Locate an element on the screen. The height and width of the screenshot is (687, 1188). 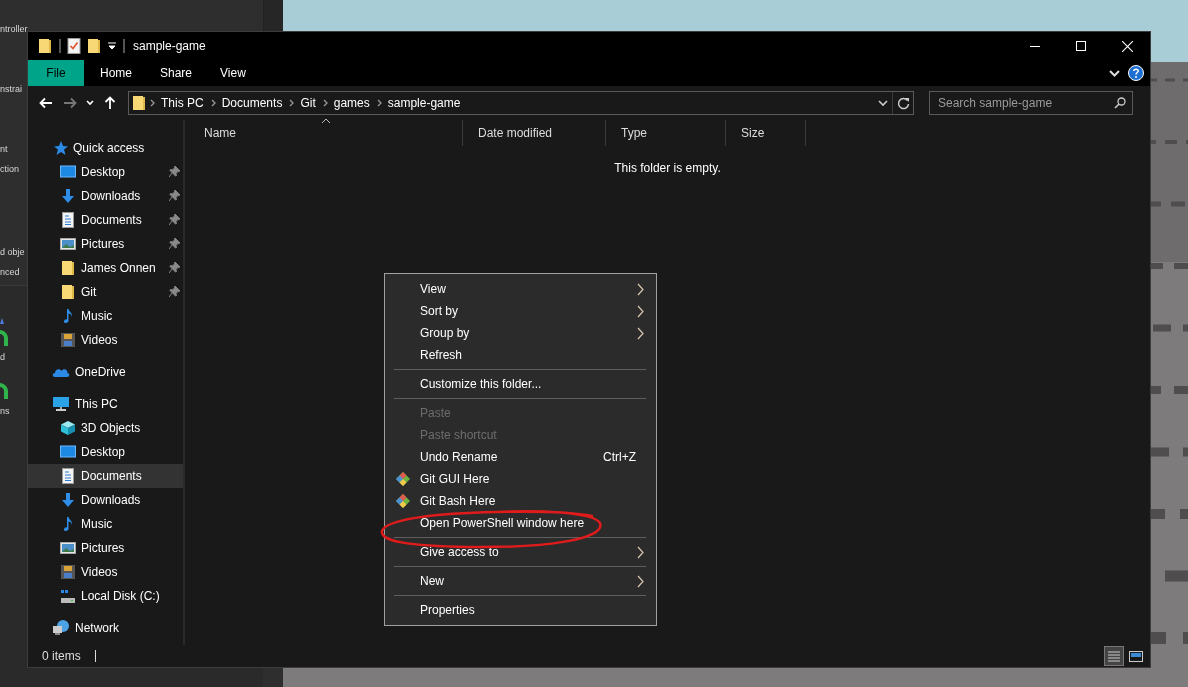
thumbnail-icon is located at coordinates (1136, 656).